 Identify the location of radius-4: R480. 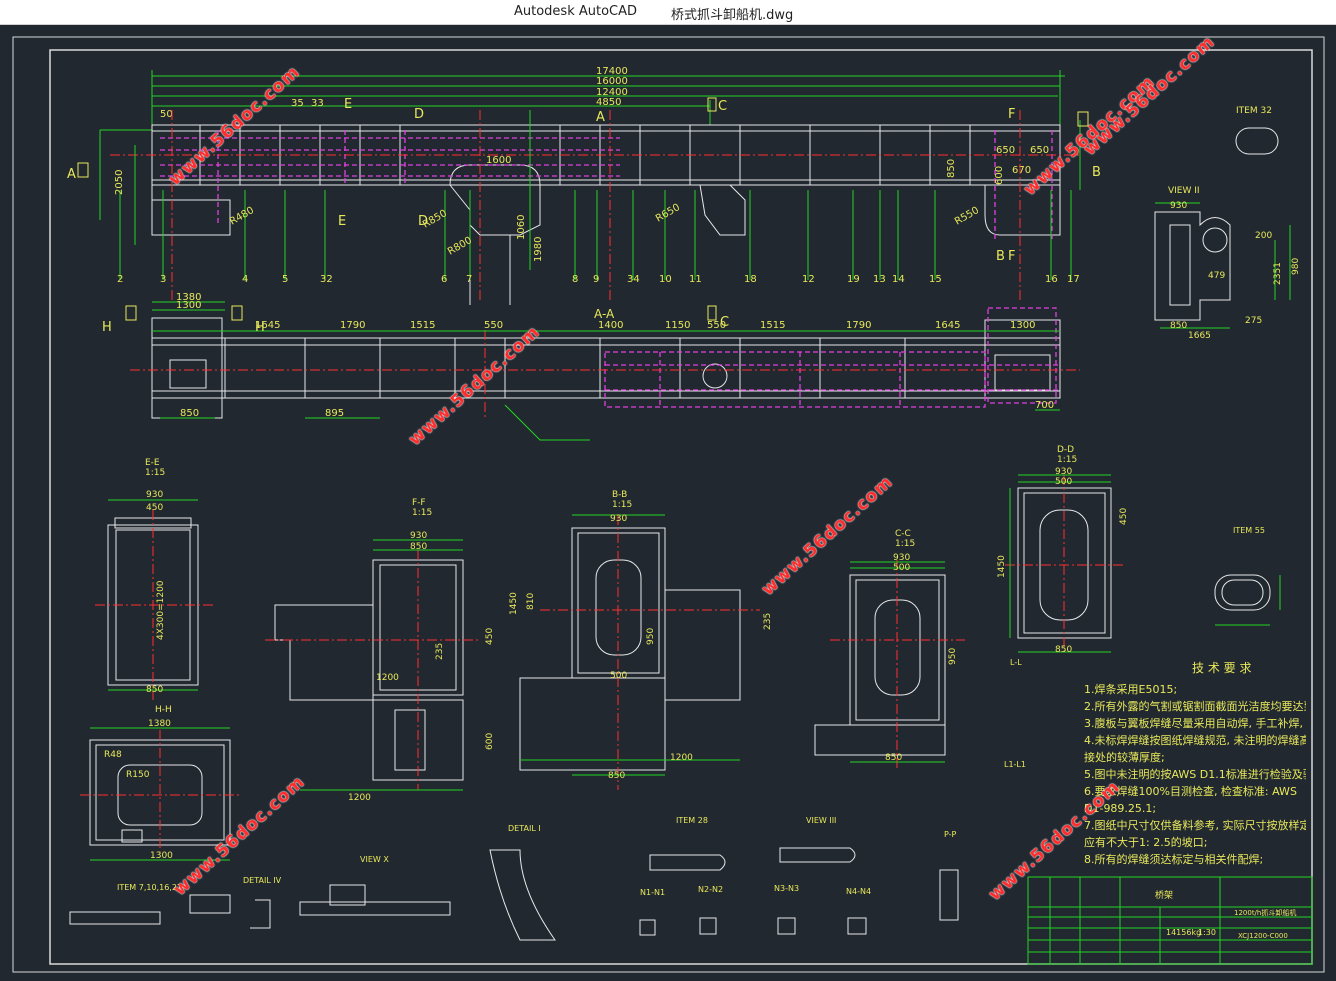
(242, 216).